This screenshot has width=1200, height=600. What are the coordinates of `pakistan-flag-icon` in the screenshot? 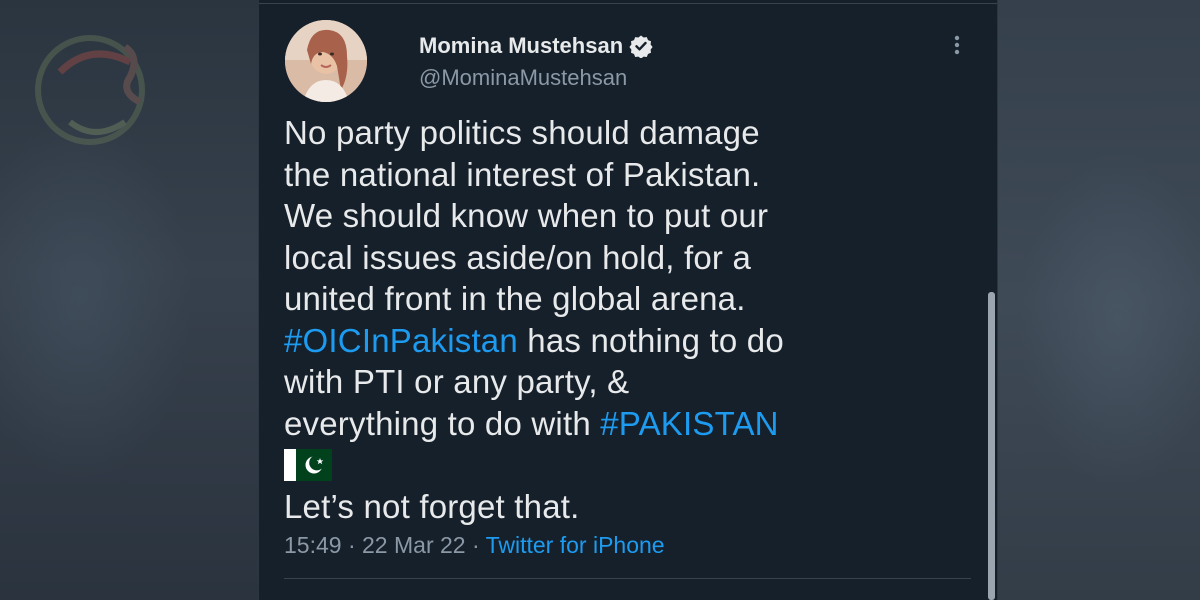 It's located at (308, 465).